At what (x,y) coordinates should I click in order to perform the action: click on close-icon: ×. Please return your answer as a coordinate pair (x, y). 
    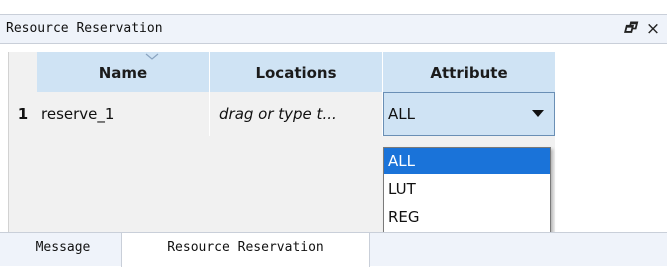
    Looking at the image, I should click on (653, 29).